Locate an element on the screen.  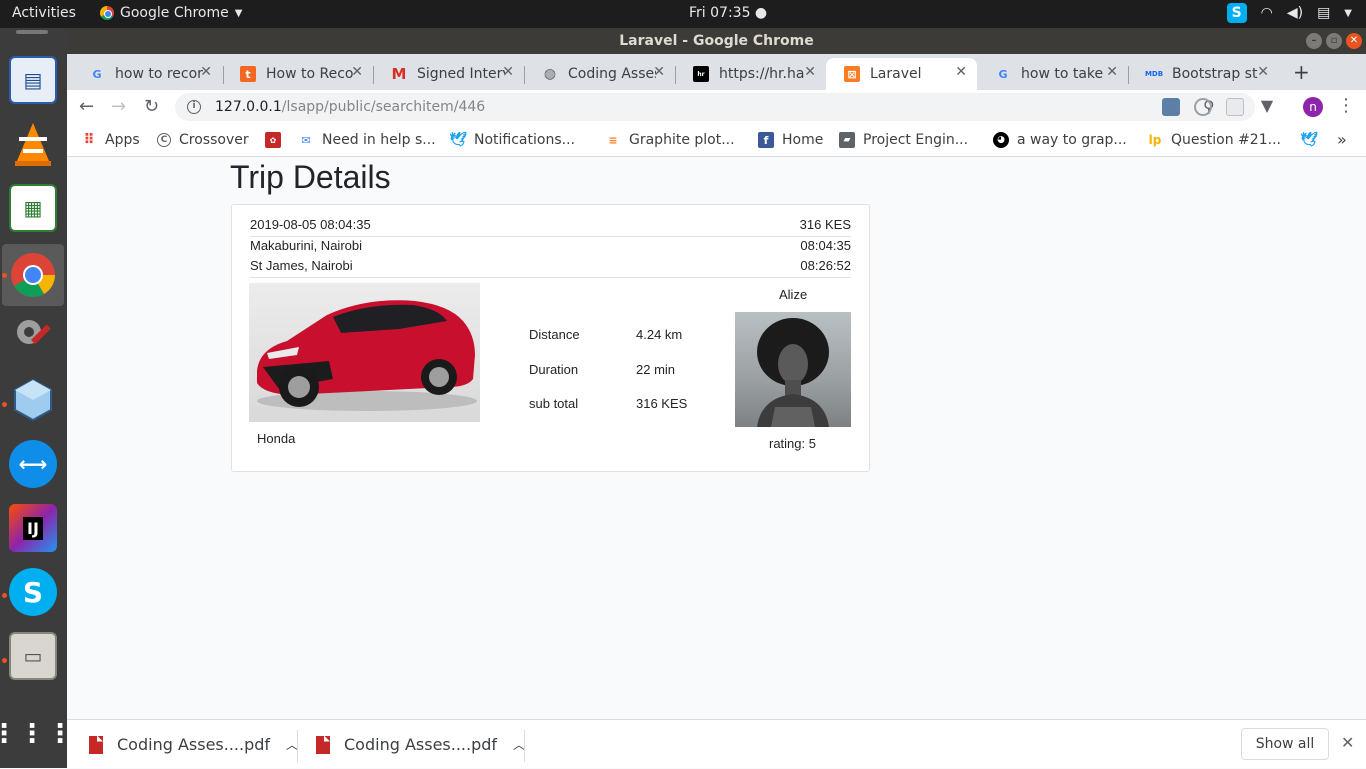
close-window-button: ✕ is located at coordinates (1354, 41).